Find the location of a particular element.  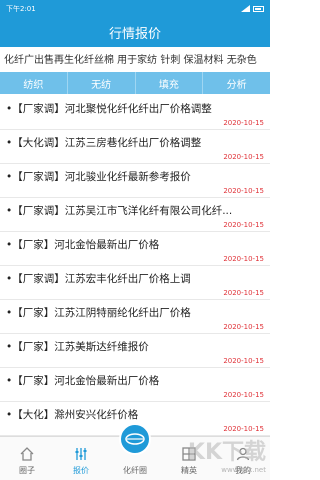

sliders-icon is located at coordinates (81, 454).